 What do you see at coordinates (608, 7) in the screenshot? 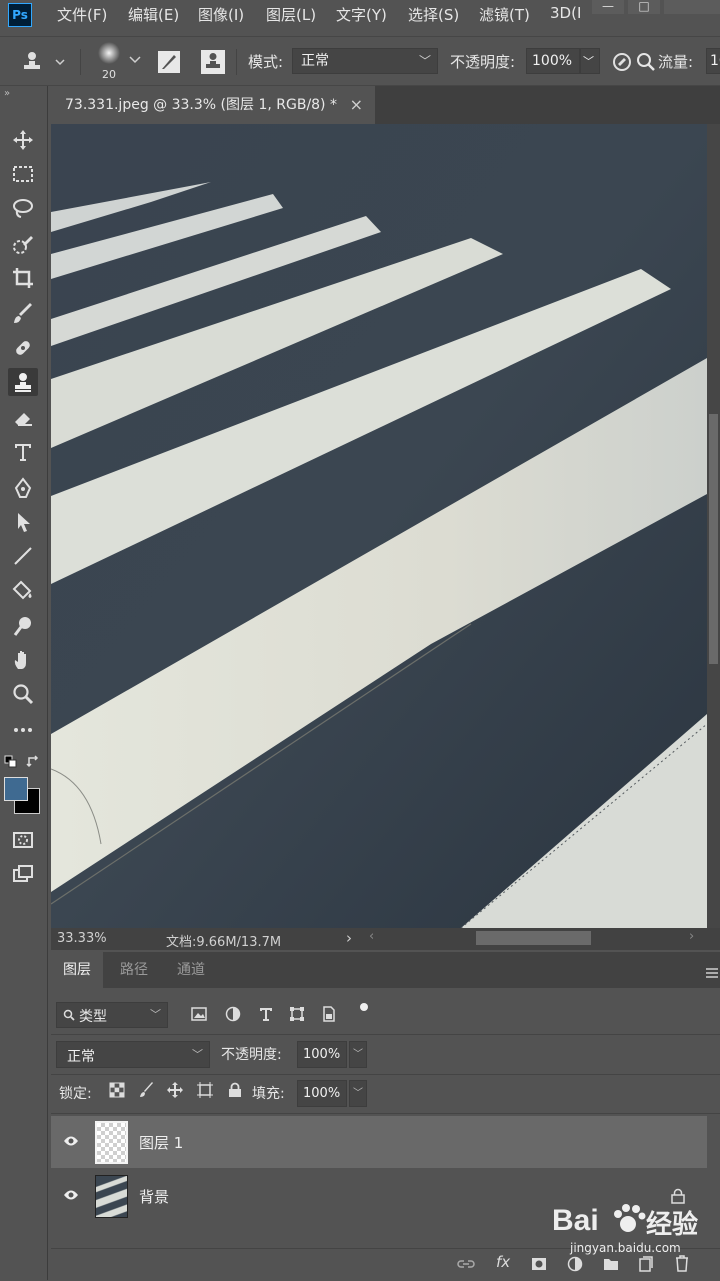
I see `minimize-button: —` at bounding box center [608, 7].